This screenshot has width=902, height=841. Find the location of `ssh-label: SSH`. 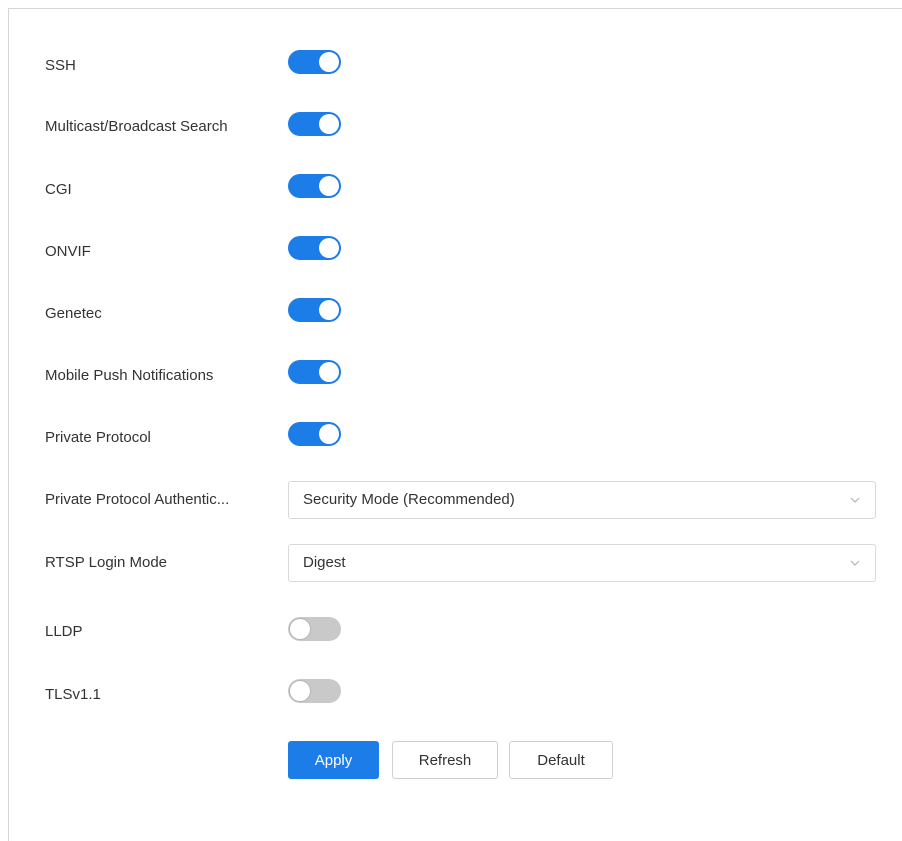

ssh-label: SSH is located at coordinates (60, 65).